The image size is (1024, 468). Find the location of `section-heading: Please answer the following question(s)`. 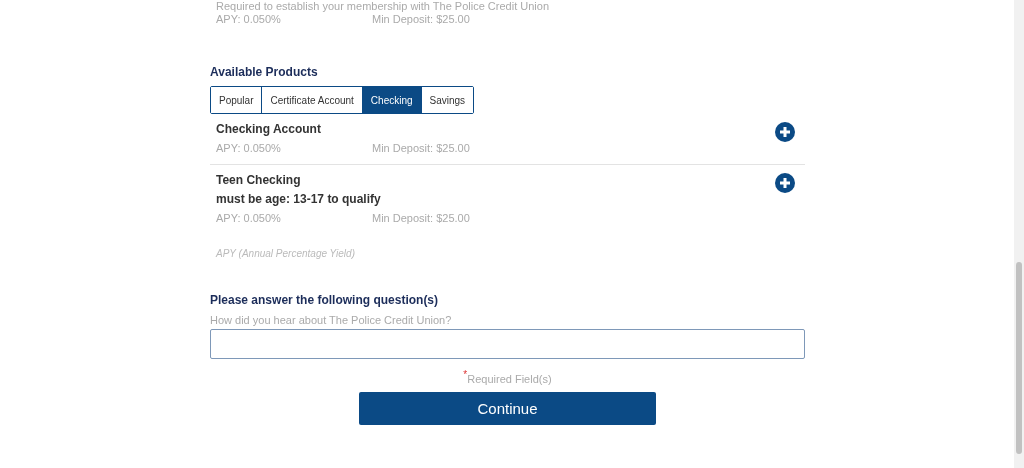

section-heading: Please answer the following question(s) is located at coordinates (325, 300).